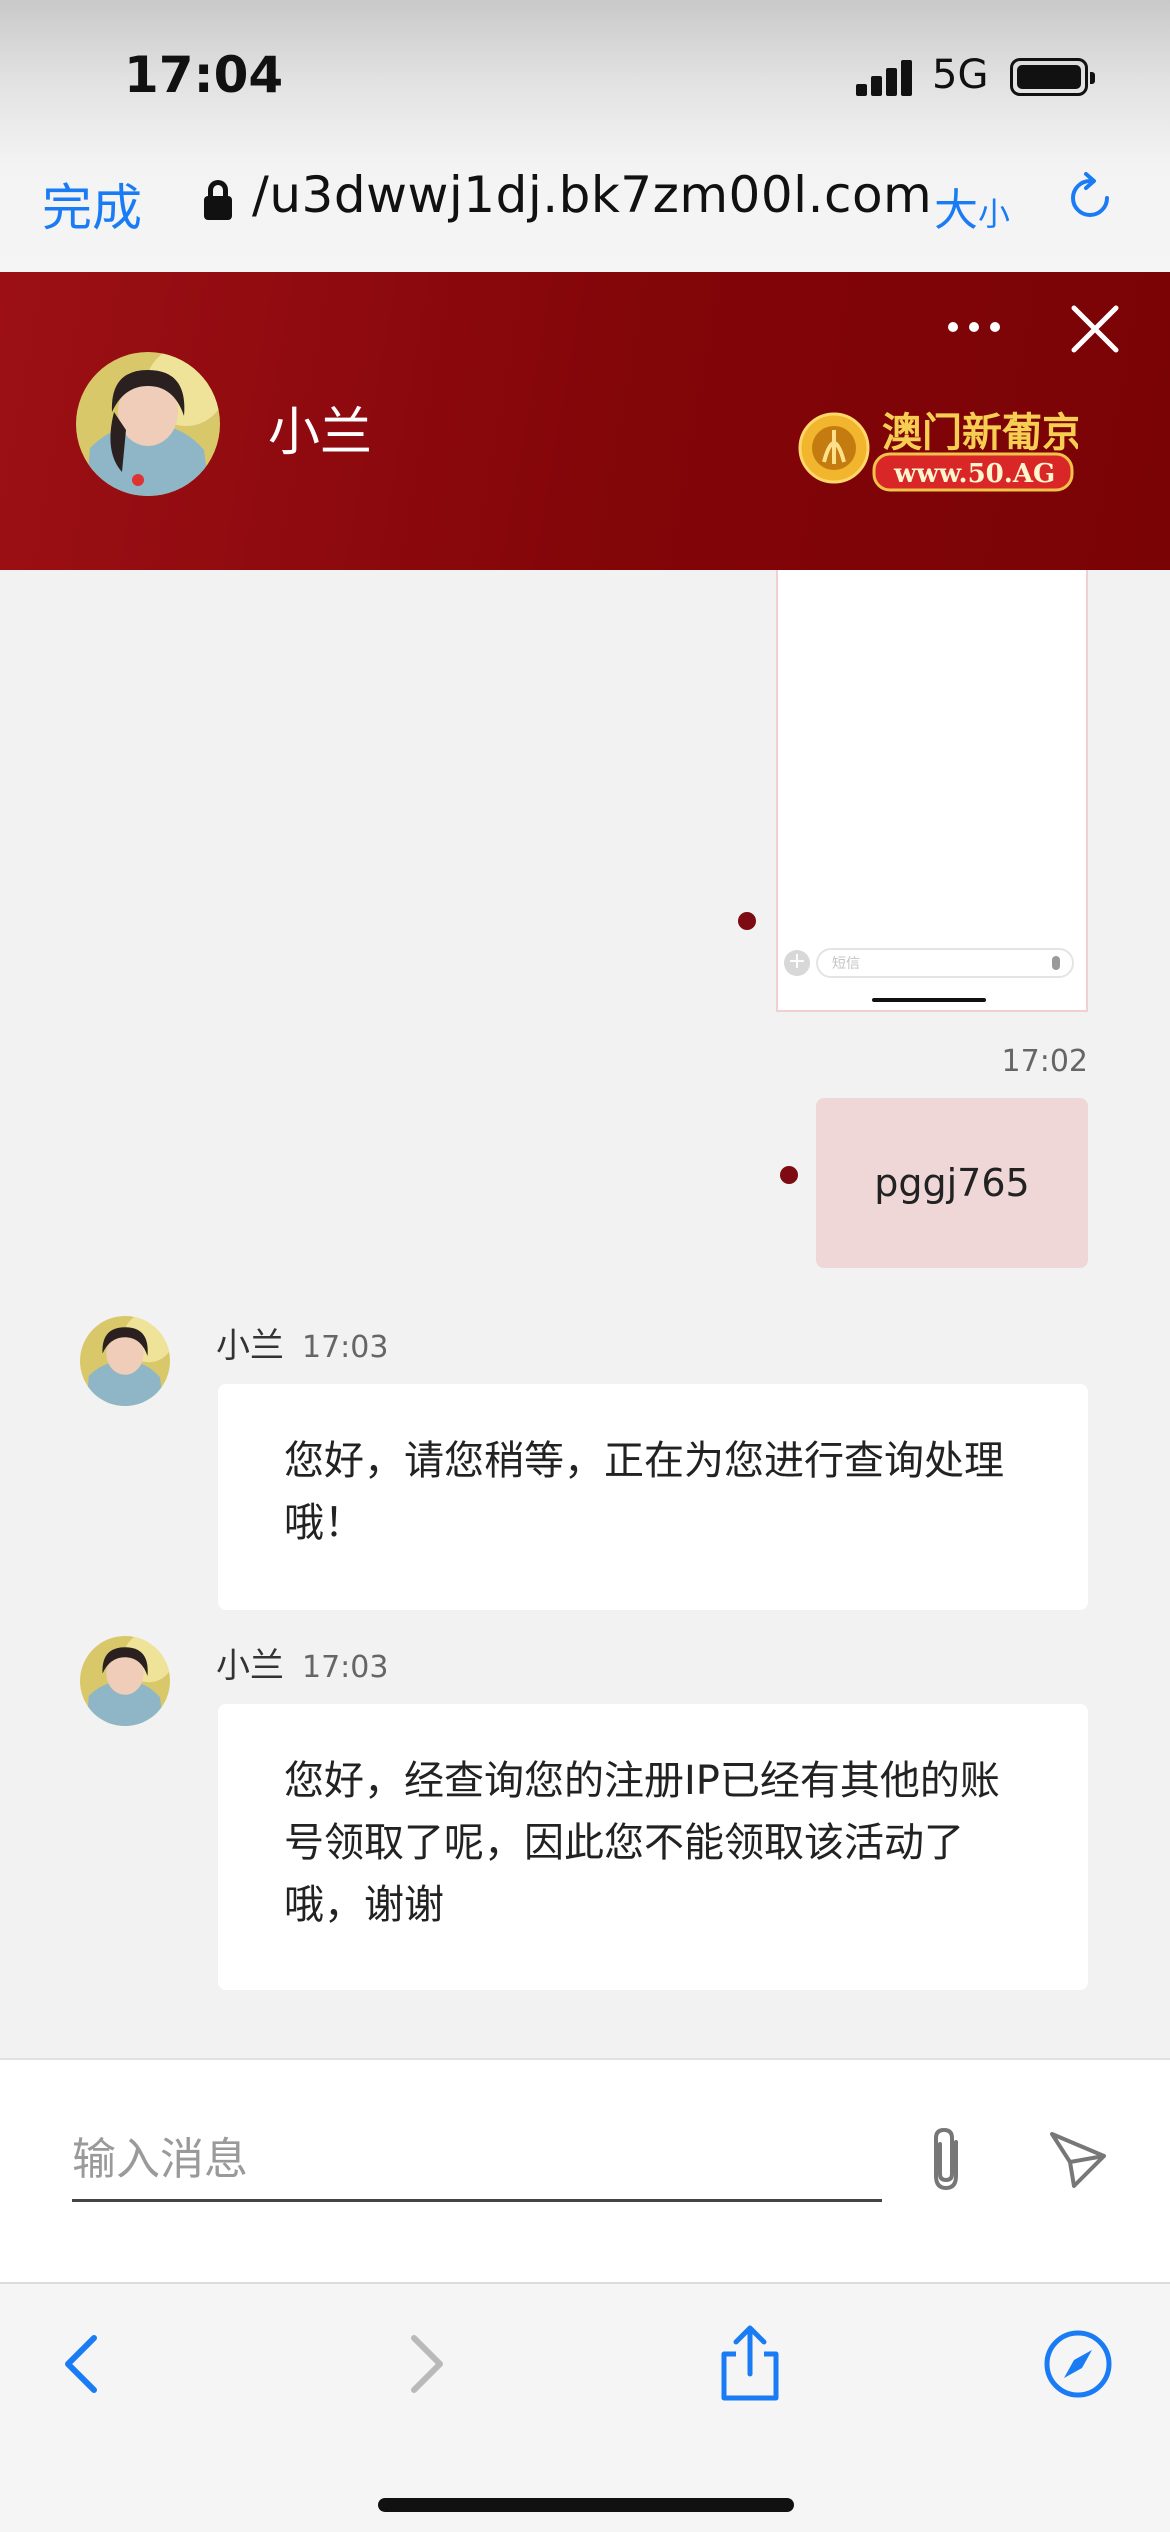 This screenshot has height=2532, width=1170. What do you see at coordinates (1044, 1061) in the screenshot?
I see `sent-time: 17:02` at bounding box center [1044, 1061].